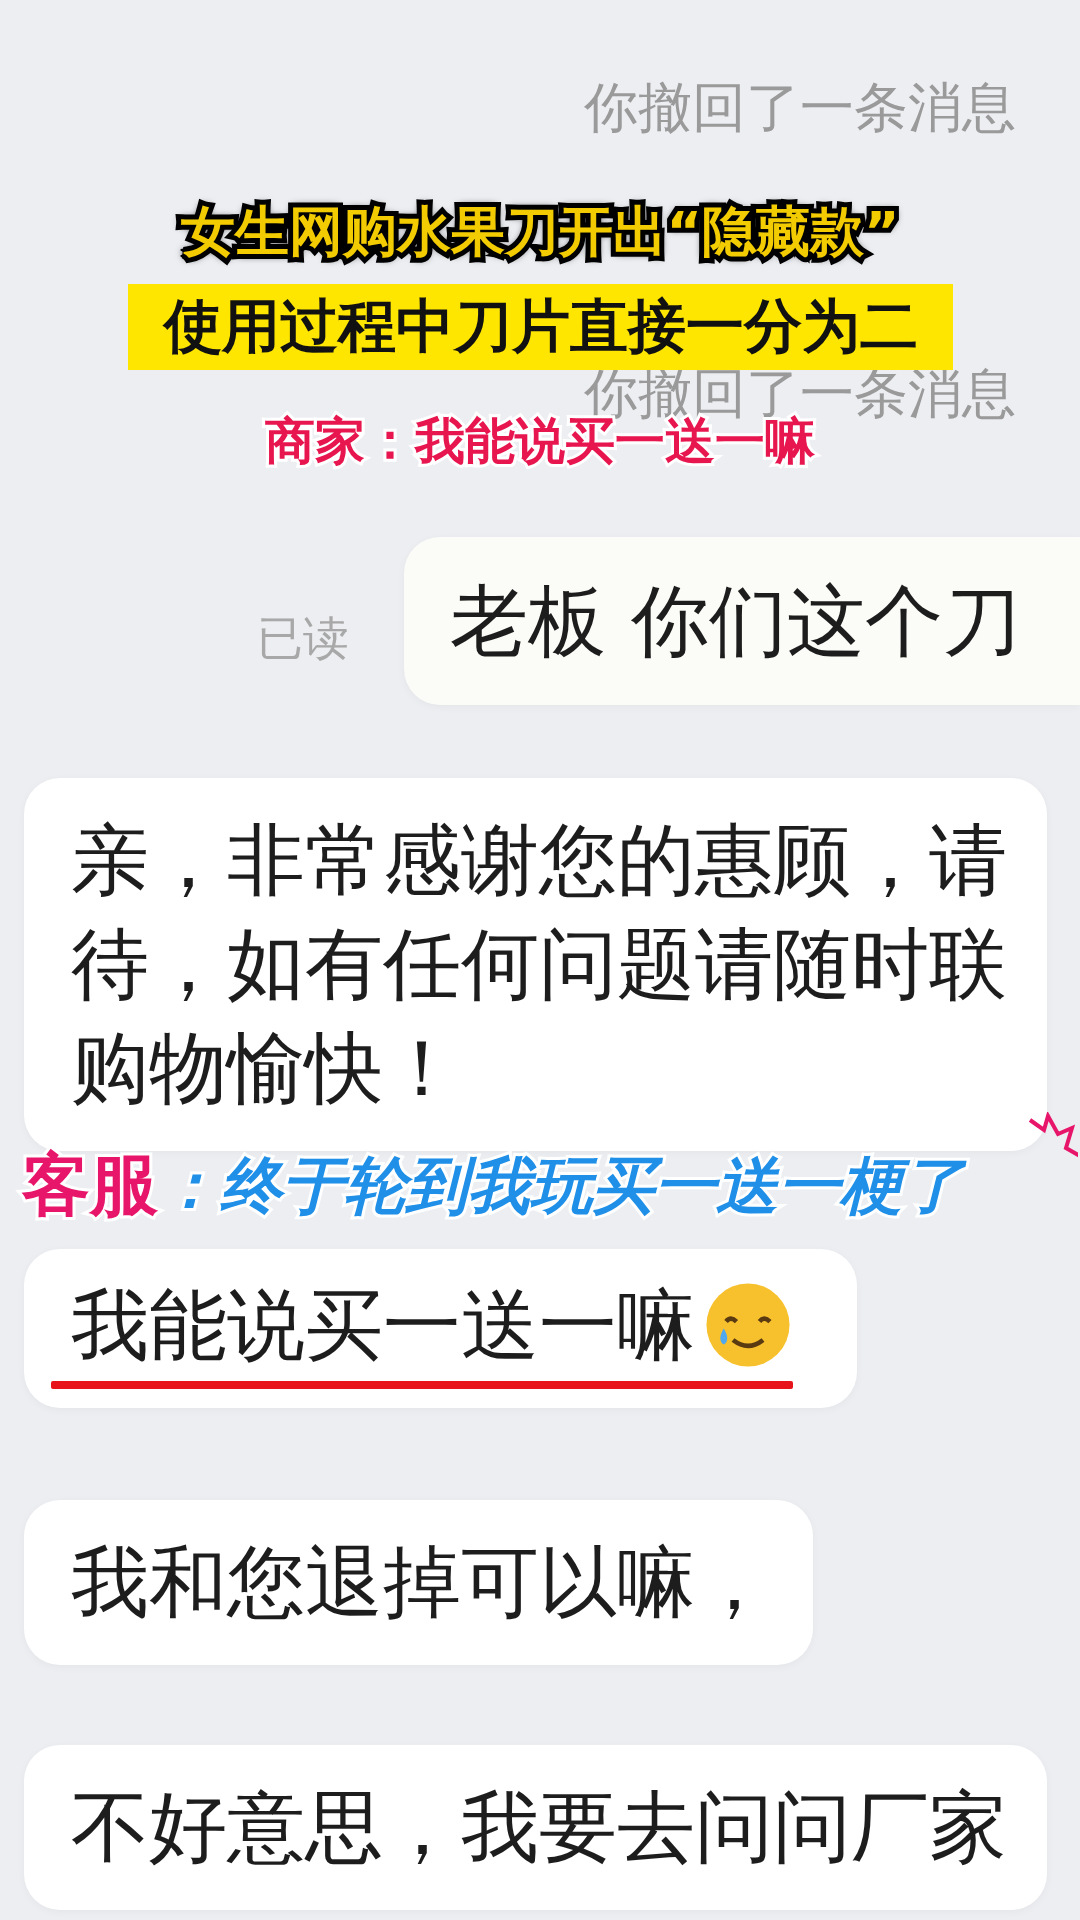 Image resolution: width=1080 pixels, height=1920 pixels. I want to click on caption-headline: 女生网购水果刀开出“隐藏款”, so click(540, 232).